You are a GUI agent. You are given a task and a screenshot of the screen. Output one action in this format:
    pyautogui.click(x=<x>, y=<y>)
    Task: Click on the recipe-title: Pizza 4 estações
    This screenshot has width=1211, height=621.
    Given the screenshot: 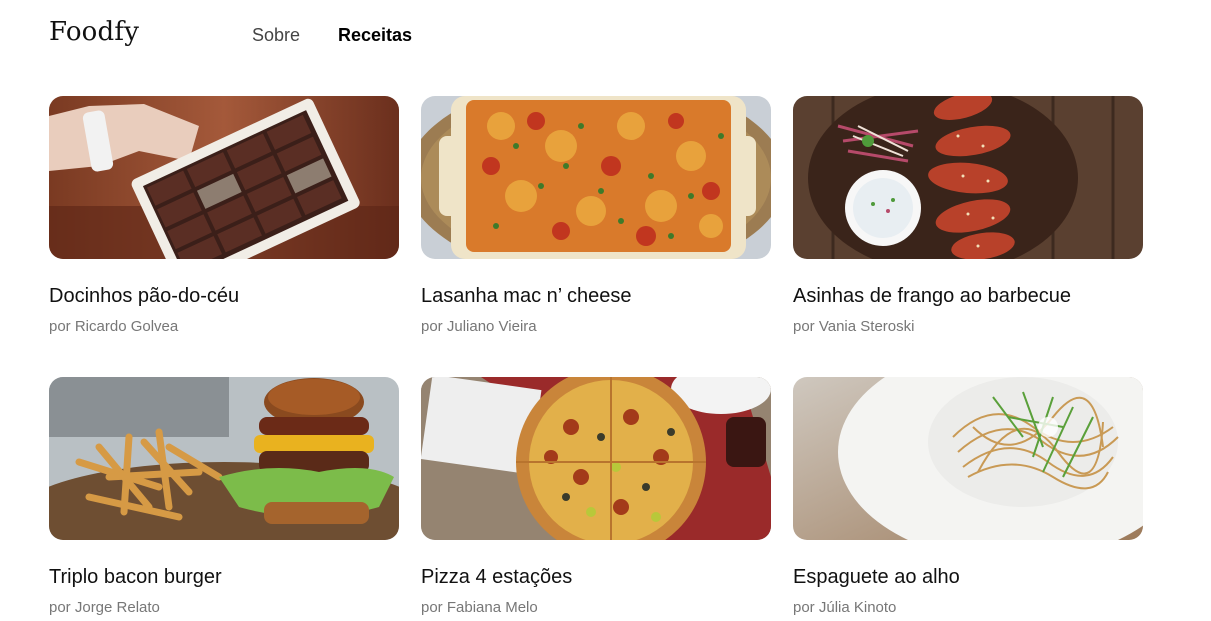 What is the action you would take?
    pyautogui.click(x=496, y=577)
    